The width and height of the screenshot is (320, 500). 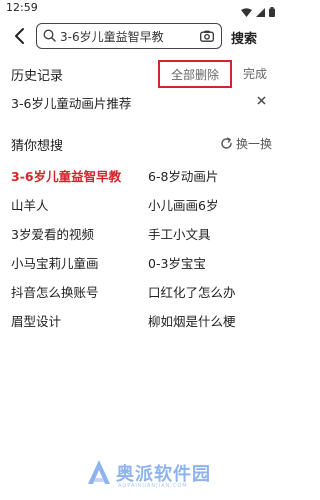 What do you see at coordinates (192, 291) in the screenshot?
I see `guess-item: 口红化了怎么办` at bounding box center [192, 291].